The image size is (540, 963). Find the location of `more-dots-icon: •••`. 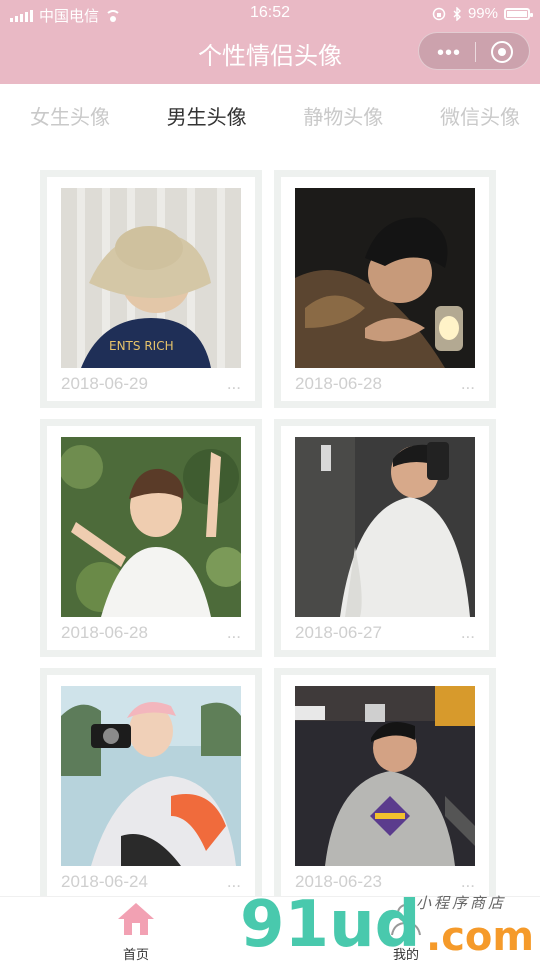

more-dots-icon: ••• is located at coordinates (449, 53).